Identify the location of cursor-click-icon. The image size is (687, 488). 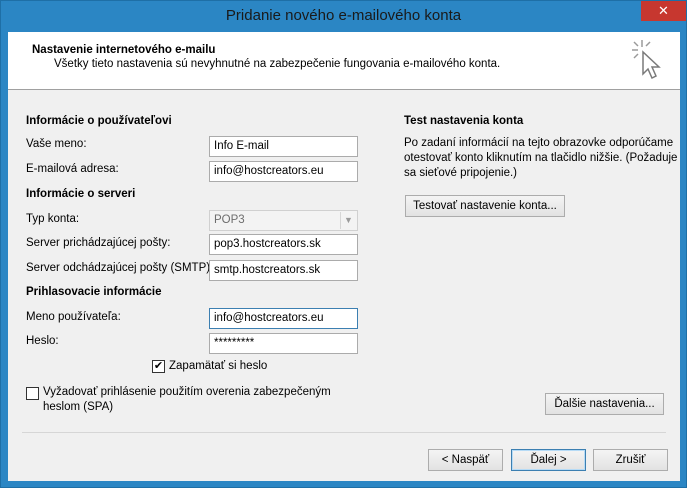
(646, 60).